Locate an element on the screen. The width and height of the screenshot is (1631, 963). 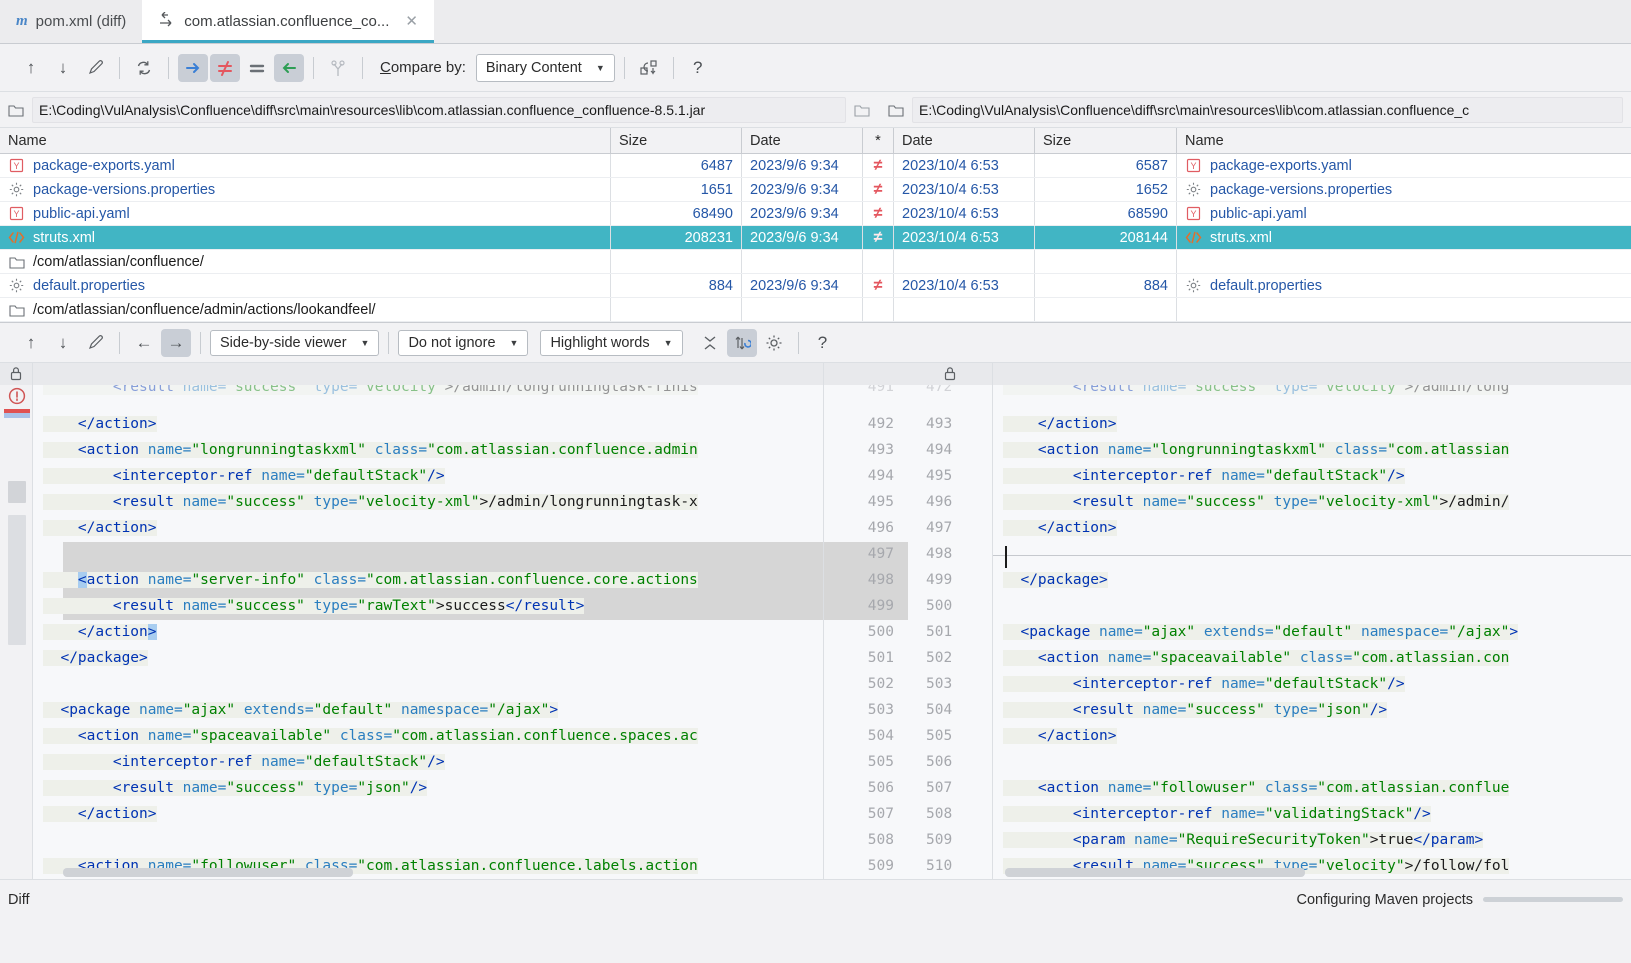
swap-sides-button is located at coordinates (649, 68).